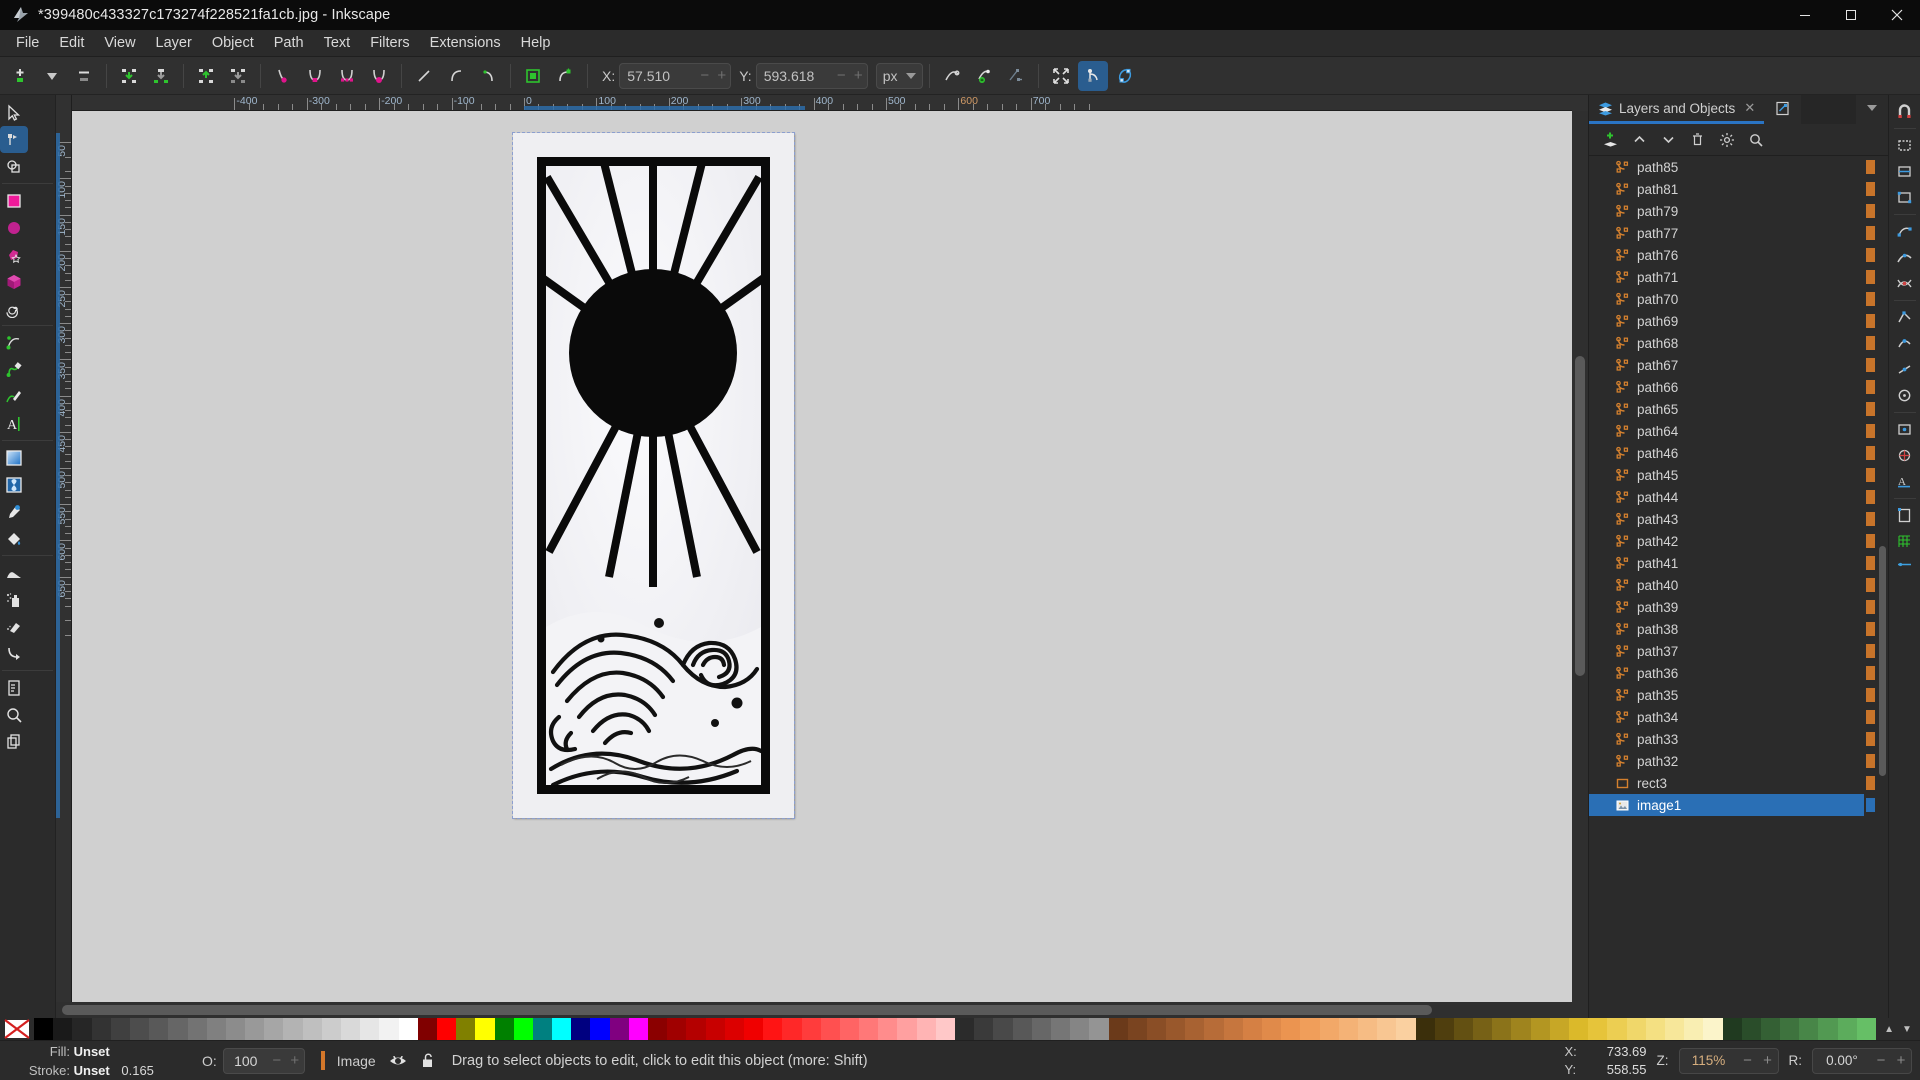 This screenshot has height=1080, width=1920. What do you see at coordinates (14, 653) in the screenshot?
I see `connector-tool` at bounding box center [14, 653].